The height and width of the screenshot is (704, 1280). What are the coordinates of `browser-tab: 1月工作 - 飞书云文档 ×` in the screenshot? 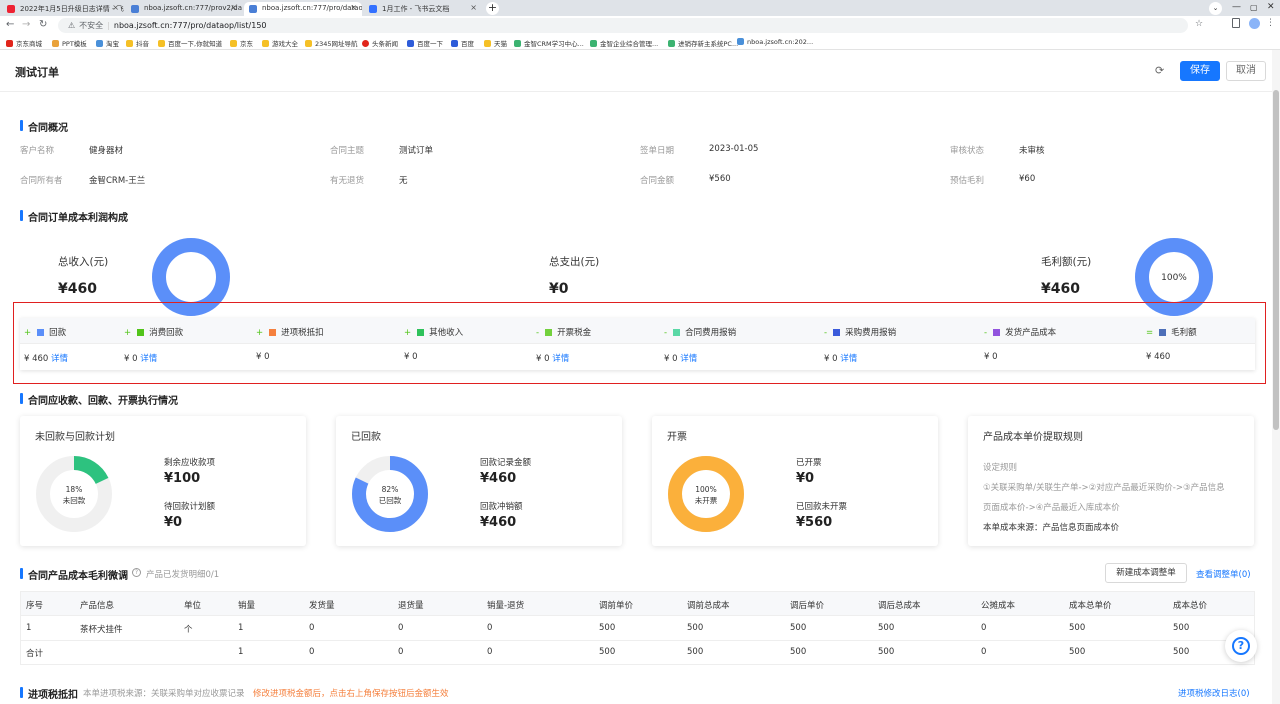 It's located at (423, 9).